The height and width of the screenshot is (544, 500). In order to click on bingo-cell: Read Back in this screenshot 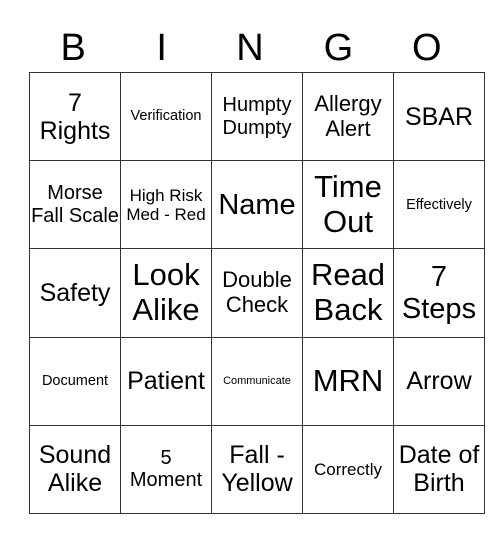, I will do `click(348, 293)`.